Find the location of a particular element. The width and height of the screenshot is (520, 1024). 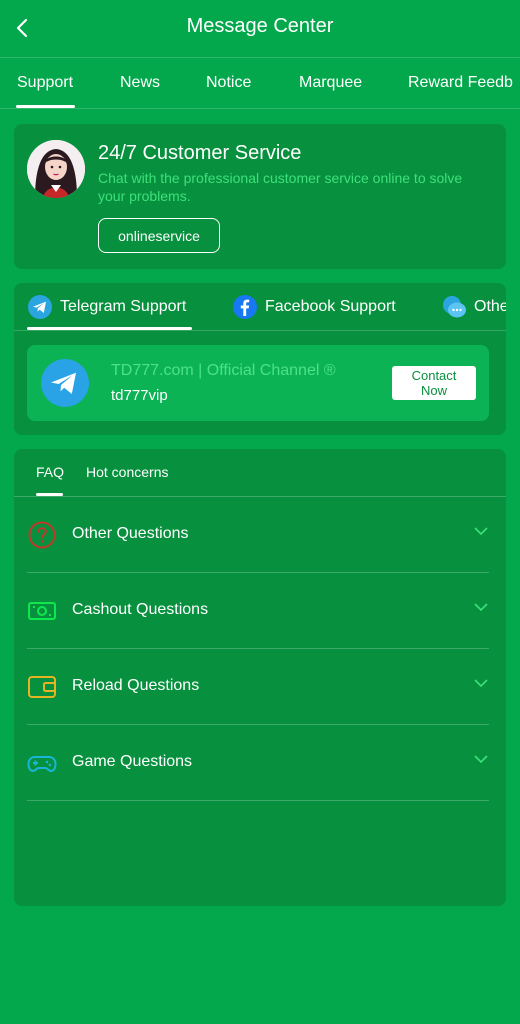

question-circle-icon is located at coordinates (42, 535).